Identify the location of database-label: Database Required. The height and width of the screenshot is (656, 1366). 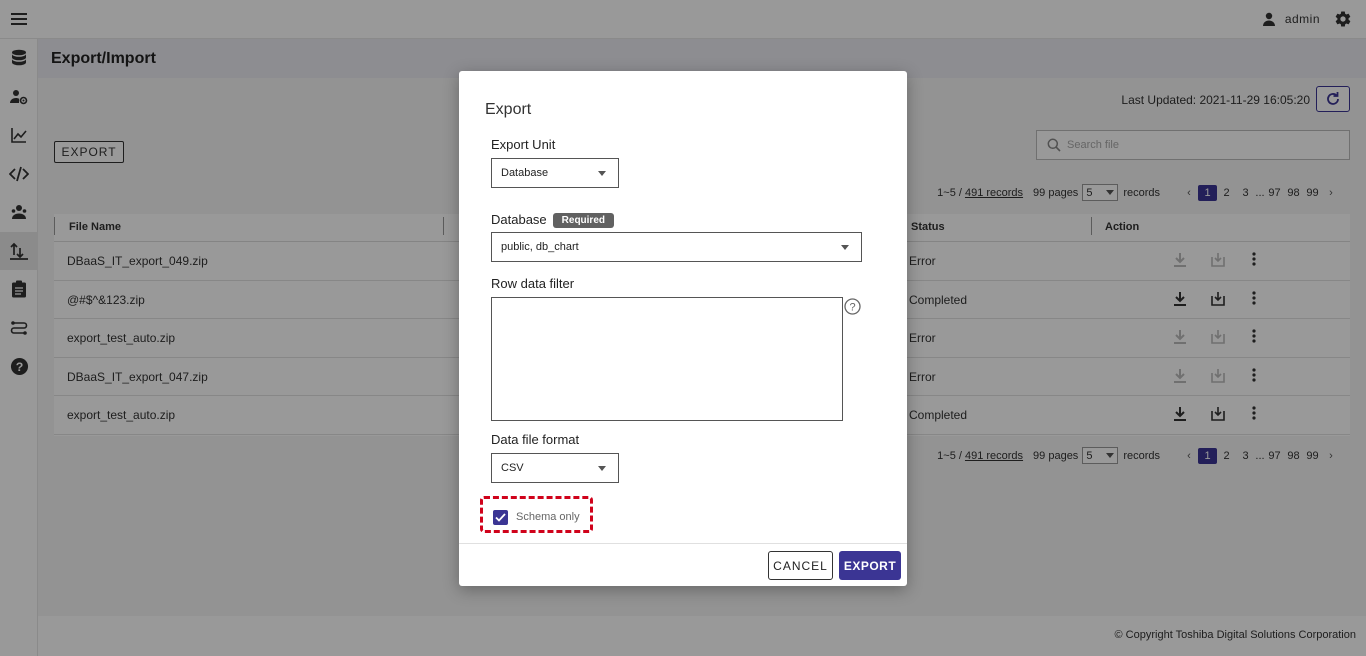
(552, 220).